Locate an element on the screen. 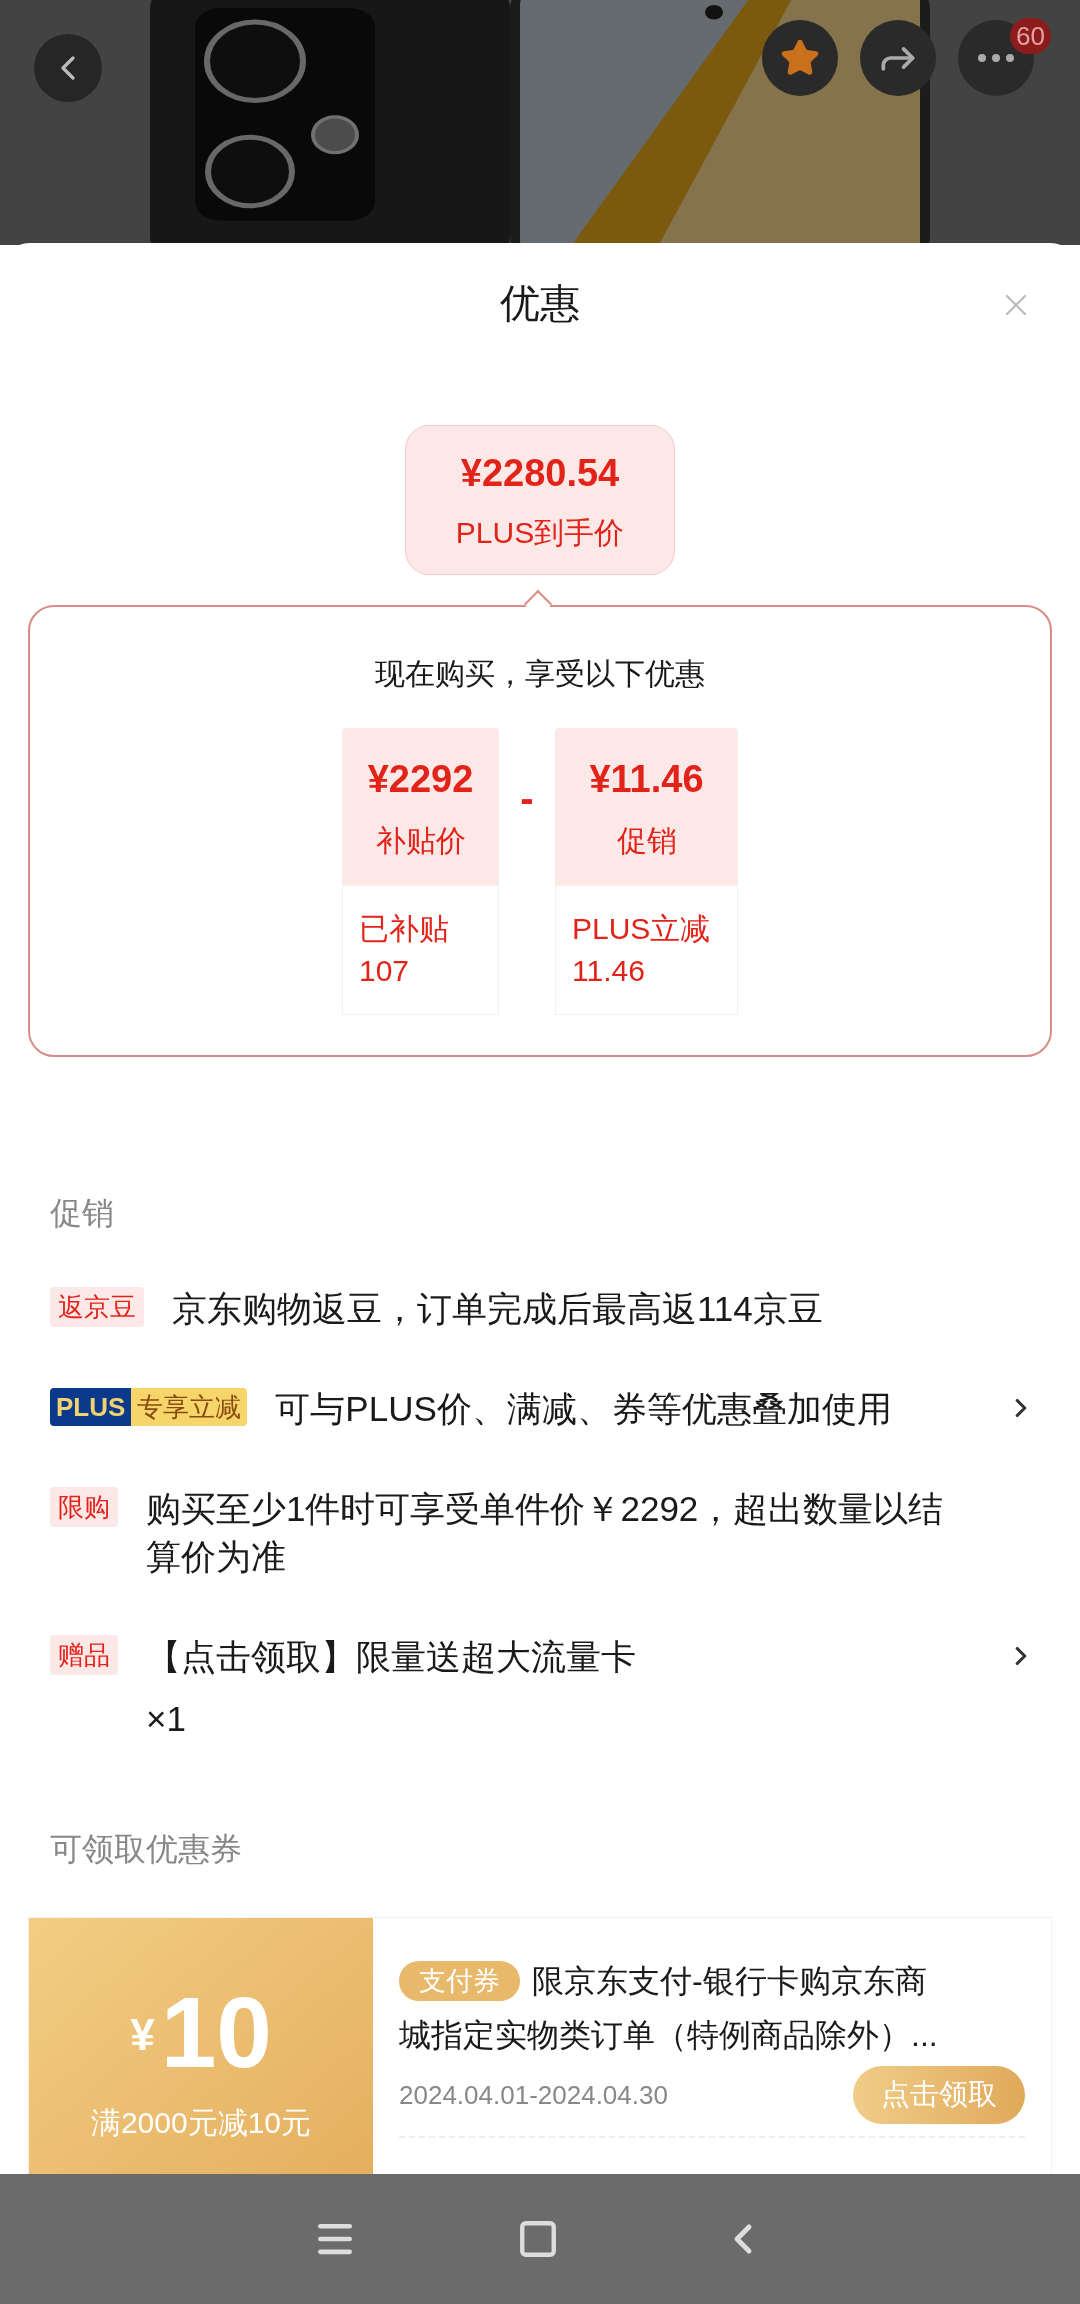 Image resolution: width=1080 pixels, height=2304 pixels. promo-quantity: ×1 is located at coordinates (166, 1719).